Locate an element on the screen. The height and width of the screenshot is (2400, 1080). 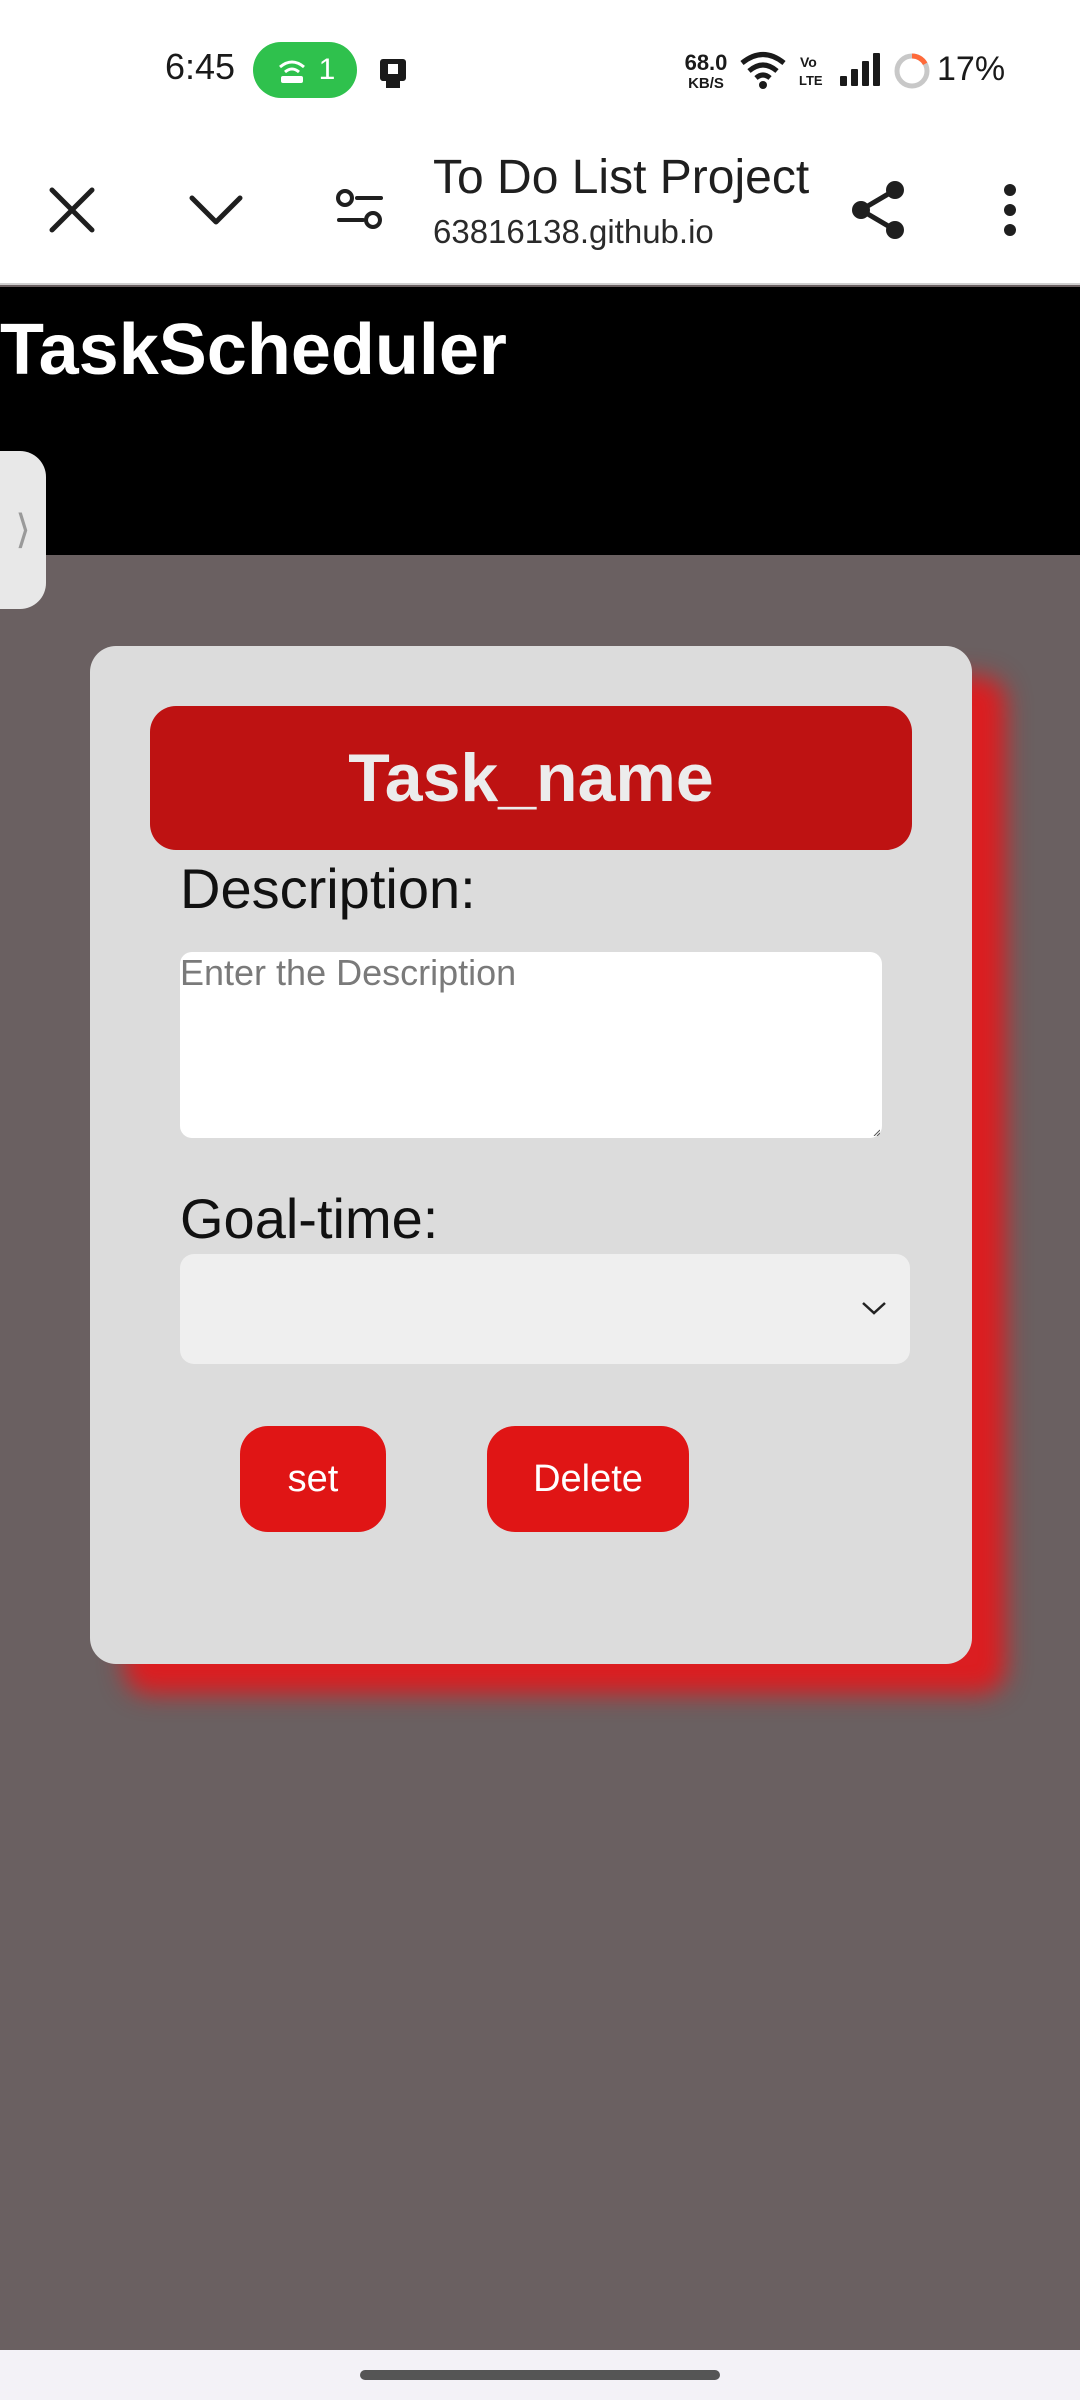
sim-card-icon is located at coordinates (393, 73).